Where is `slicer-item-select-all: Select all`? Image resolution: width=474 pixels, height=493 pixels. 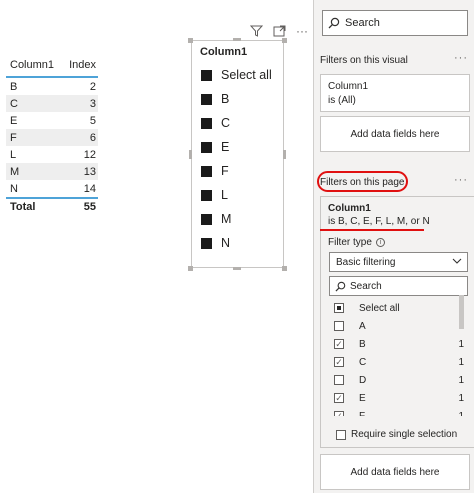
slicer-item-select-all: Select all is located at coordinates (236, 75).